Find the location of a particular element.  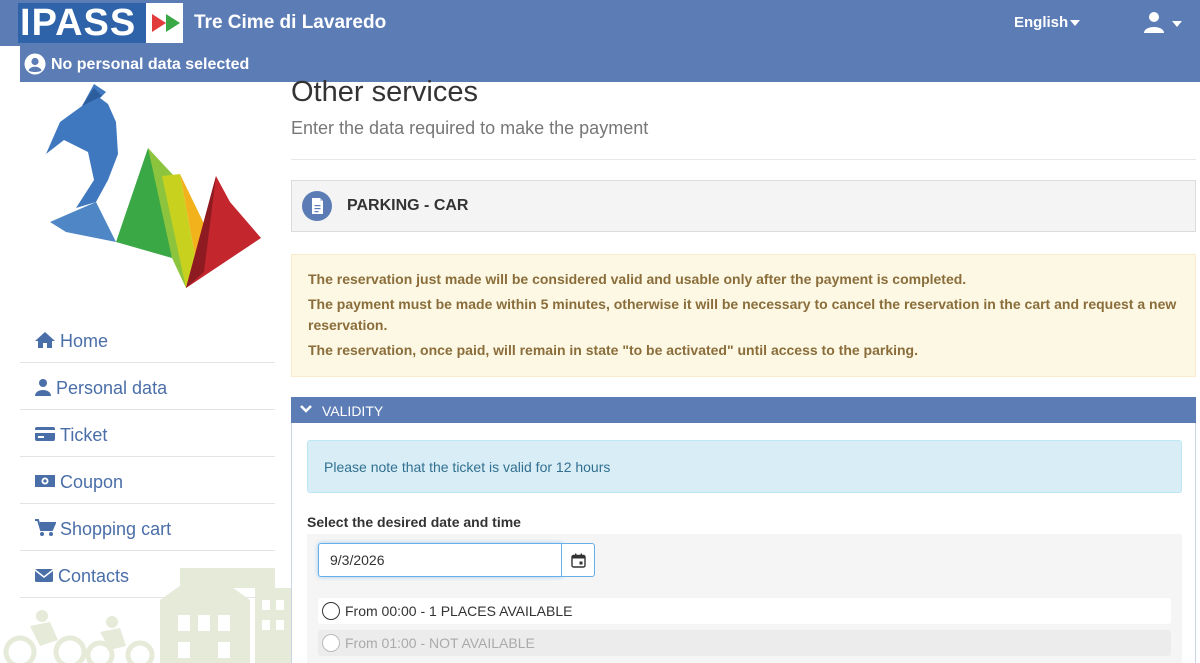

calendar-button is located at coordinates (578, 560).